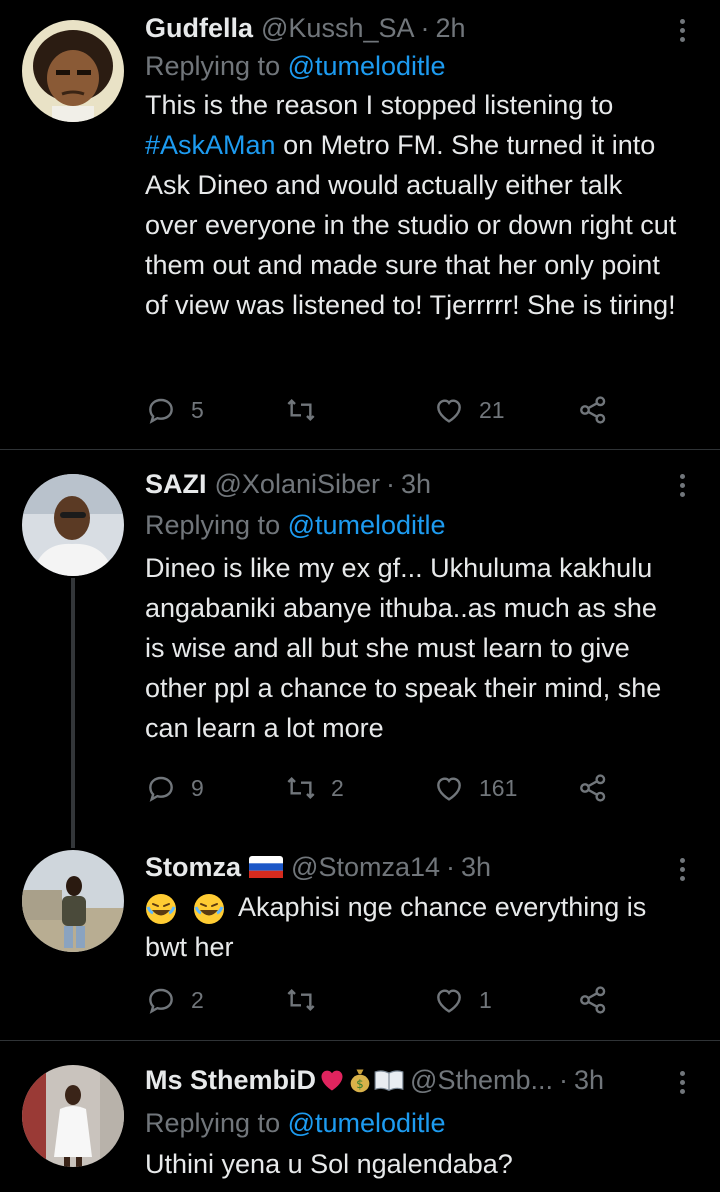 Image resolution: width=720 pixels, height=1192 pixels. I want to click on hashtag-link: #AskAMan, so click(210, 145).